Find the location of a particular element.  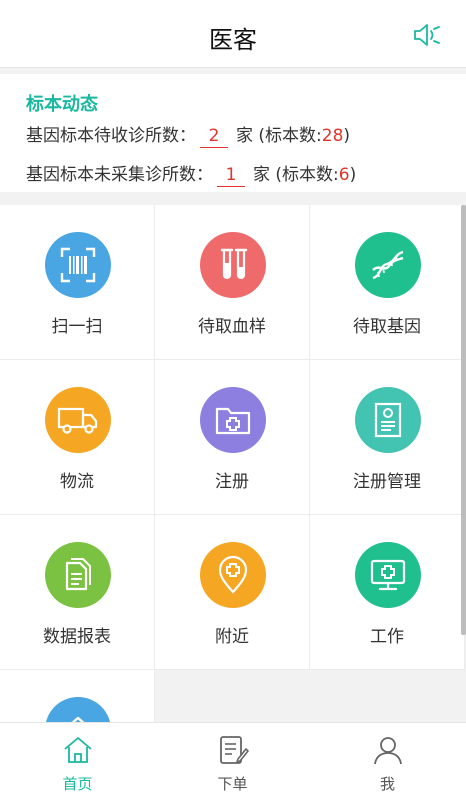

grid-item-scan: 扫一扫 is located at coordinates (77, 282).